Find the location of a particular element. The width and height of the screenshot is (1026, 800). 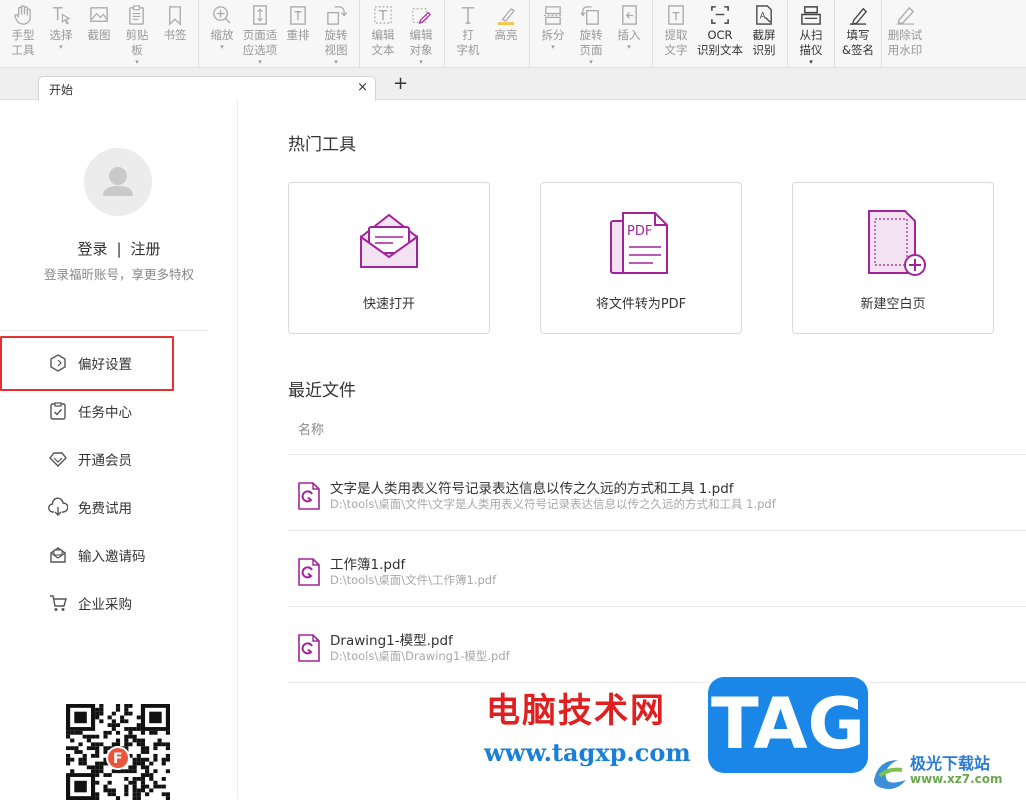

hot-tools-title: 热门工具 is located at coordinates (322, 145).